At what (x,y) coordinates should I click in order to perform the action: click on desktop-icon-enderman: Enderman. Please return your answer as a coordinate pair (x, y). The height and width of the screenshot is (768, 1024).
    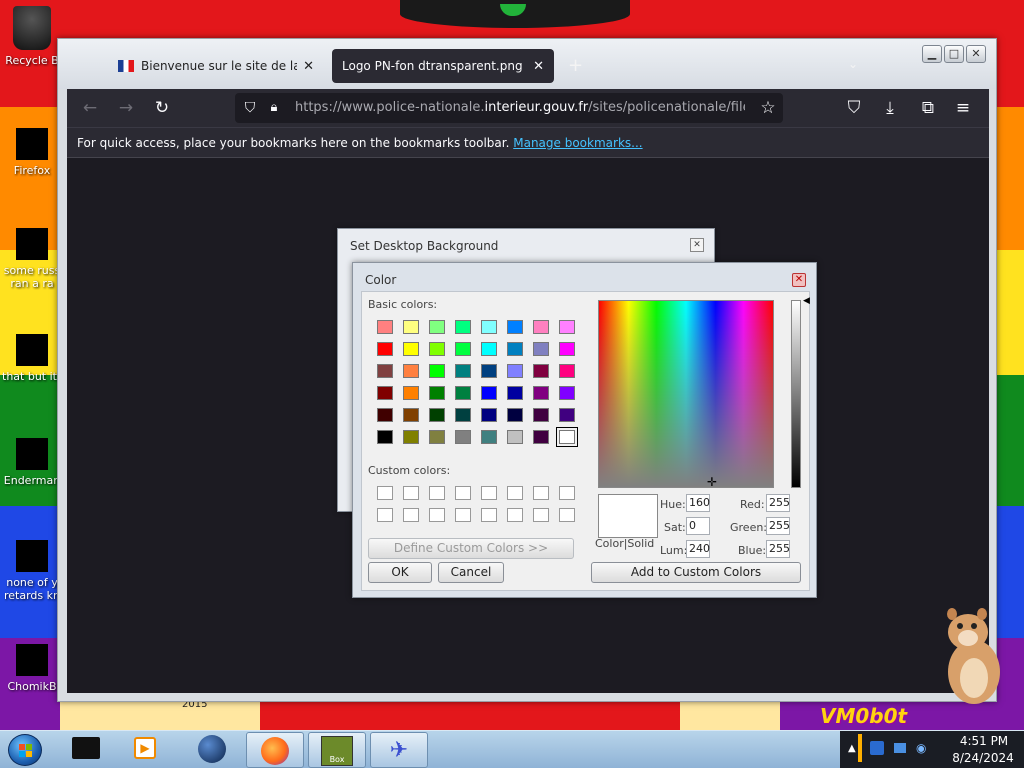
    Looking at the image, I should click on (32, 462).